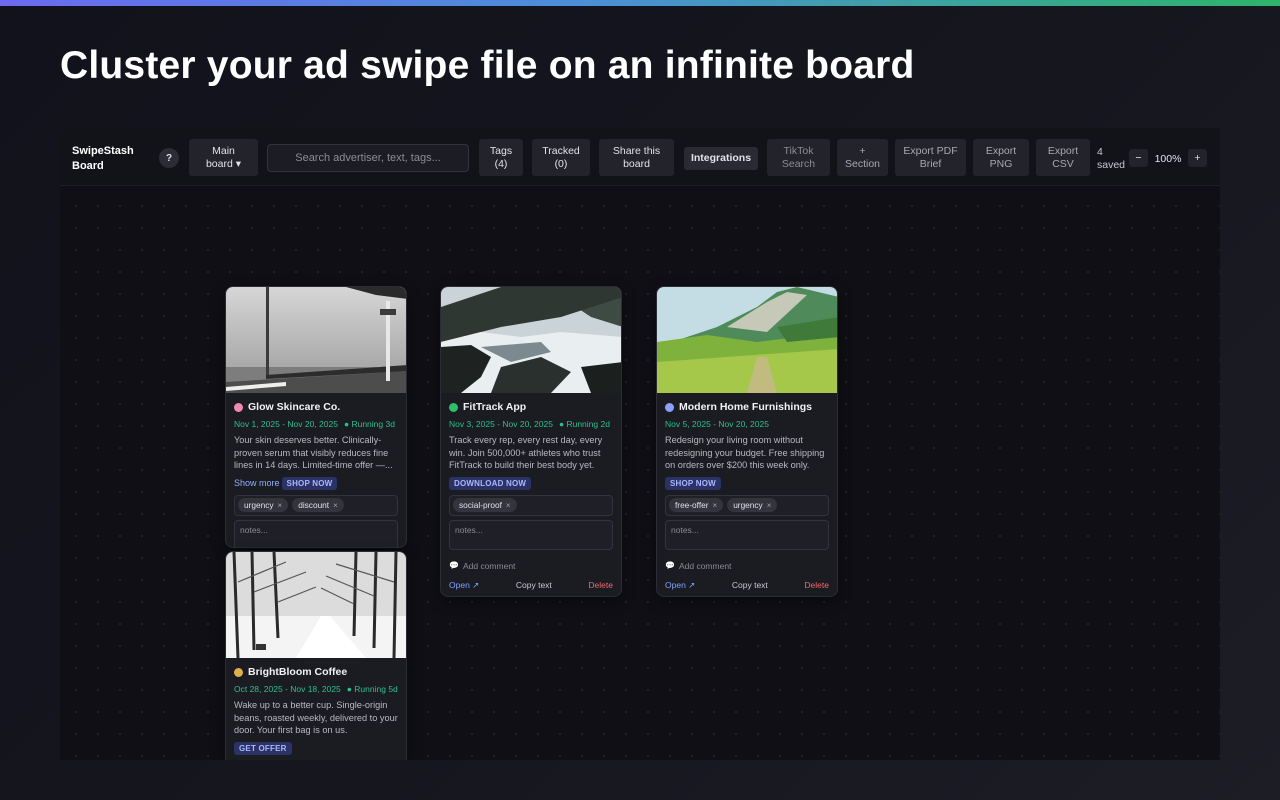  Describe the element at coordinates (501, 157) in the screenshot. I see `tags-button: Tags (4)` at that location.